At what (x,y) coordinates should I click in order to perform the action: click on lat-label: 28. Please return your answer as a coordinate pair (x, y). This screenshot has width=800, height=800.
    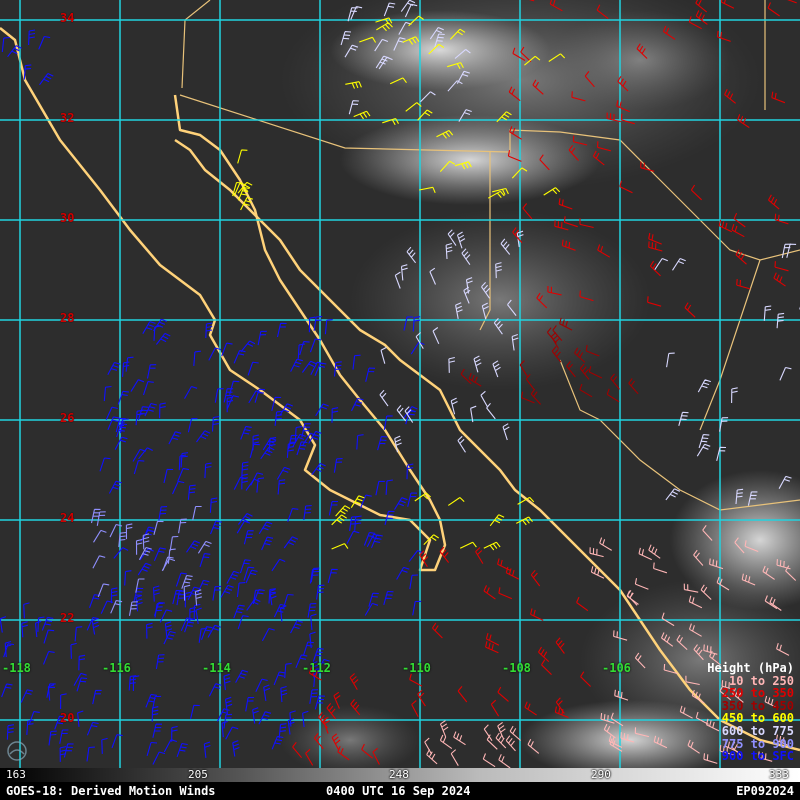
    Looking at the image, I should click on (67, 318).